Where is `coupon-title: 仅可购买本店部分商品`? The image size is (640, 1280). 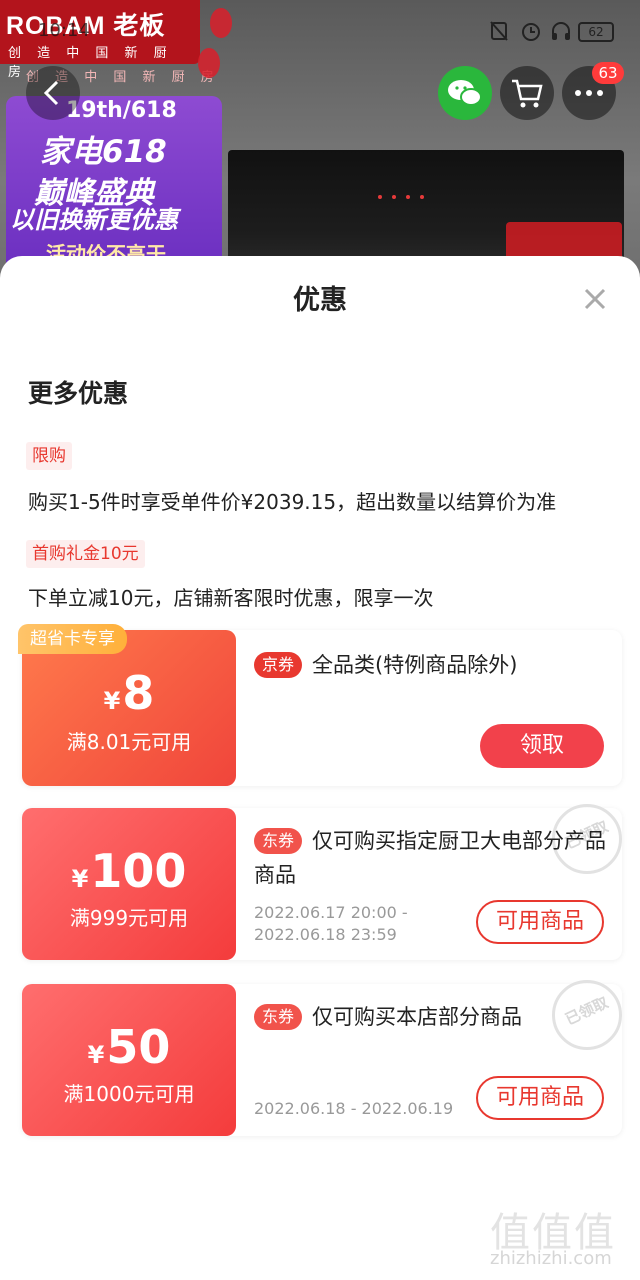
coupon-title: 仅可购买本店部分商品 is located at coordinates (417, 1017).